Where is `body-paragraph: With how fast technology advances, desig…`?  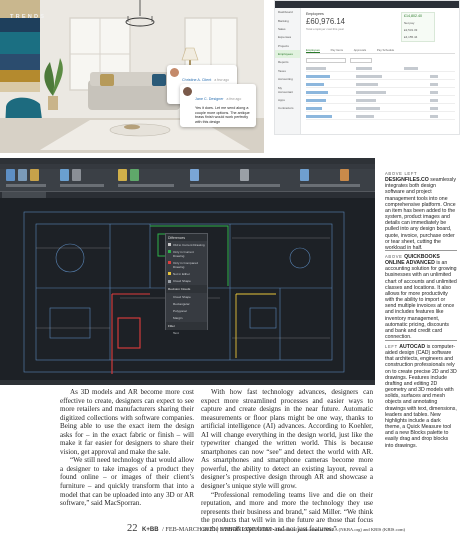
body-paragraph: With how fast technology advances, desig… is located at coordinates (287, 439).